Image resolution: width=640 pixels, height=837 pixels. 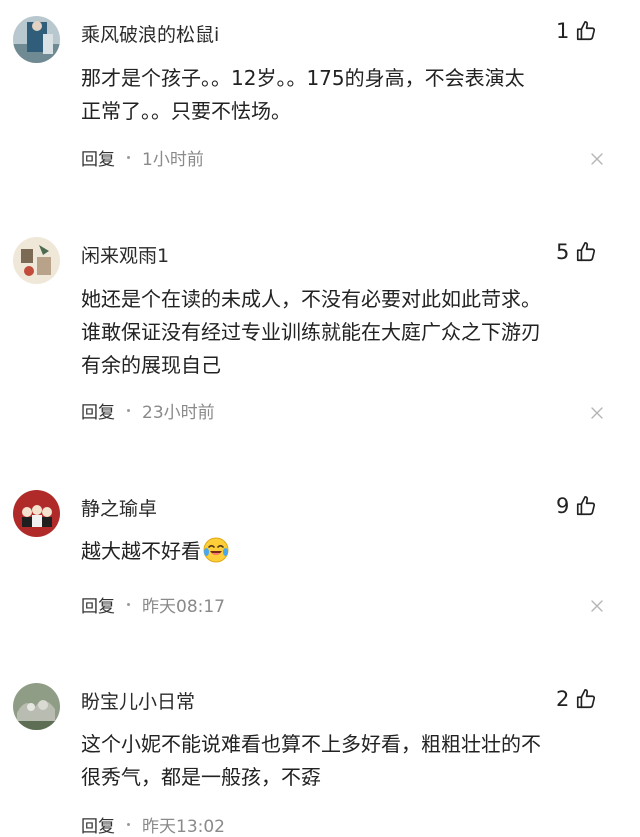 I want to click on username: 闲来观雨1, so click(x=125, y=254).